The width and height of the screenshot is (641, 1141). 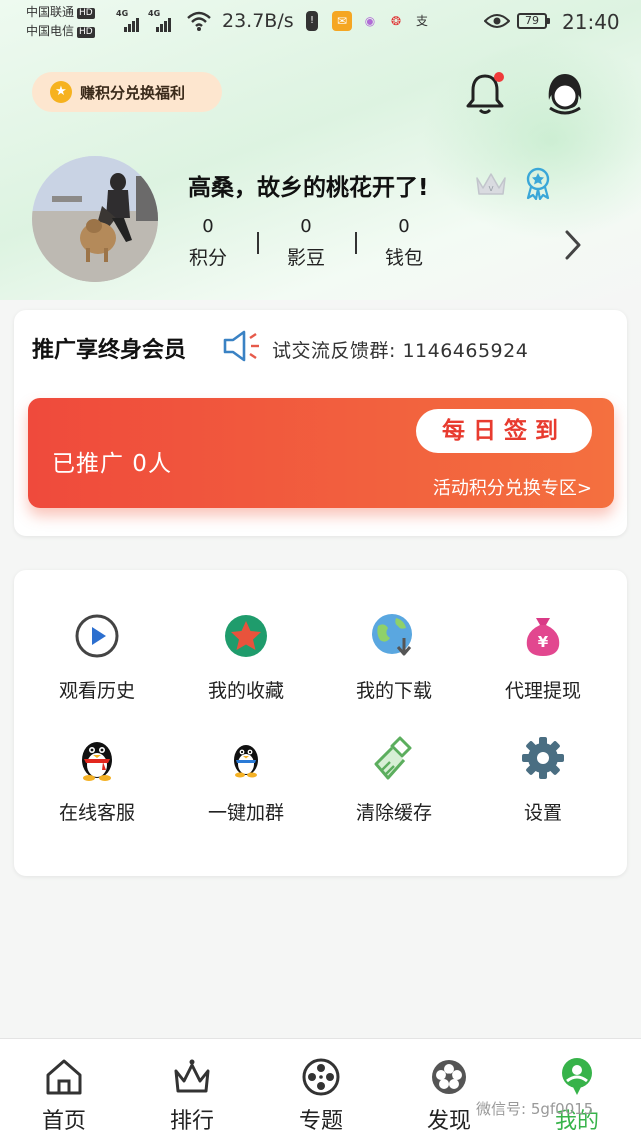 I want to click on alert-icon: !, so click(x=312, y=21).